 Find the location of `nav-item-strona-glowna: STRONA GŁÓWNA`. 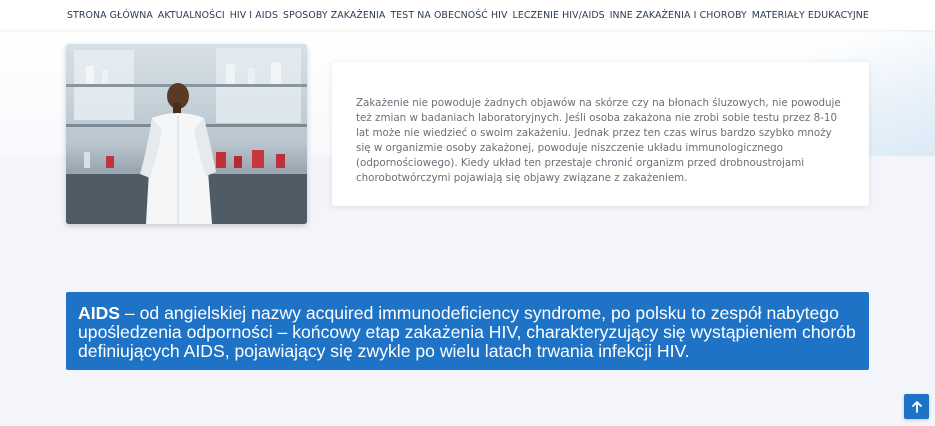

nav-item-strona-glowna: STRONA GŁÓWNA is located at coordinates (110, 15).